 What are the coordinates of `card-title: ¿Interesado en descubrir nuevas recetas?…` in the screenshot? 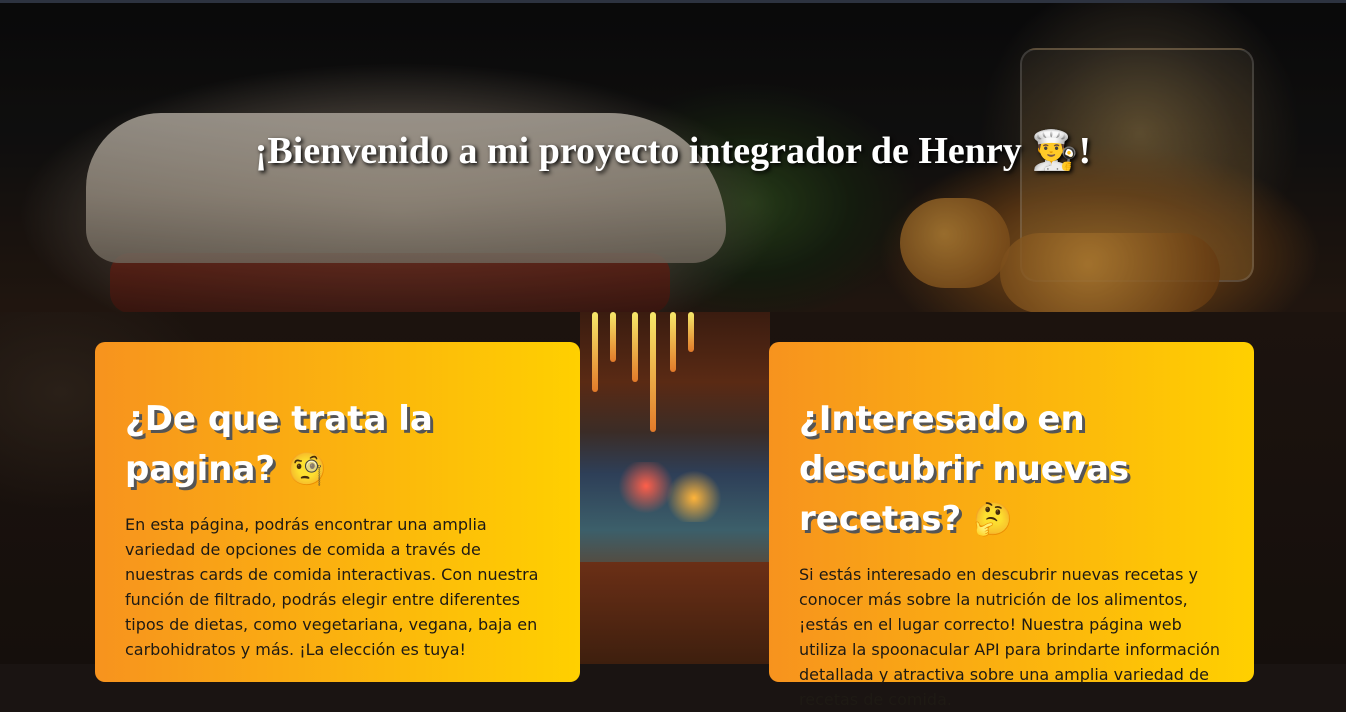 It's located at (1011, 469).